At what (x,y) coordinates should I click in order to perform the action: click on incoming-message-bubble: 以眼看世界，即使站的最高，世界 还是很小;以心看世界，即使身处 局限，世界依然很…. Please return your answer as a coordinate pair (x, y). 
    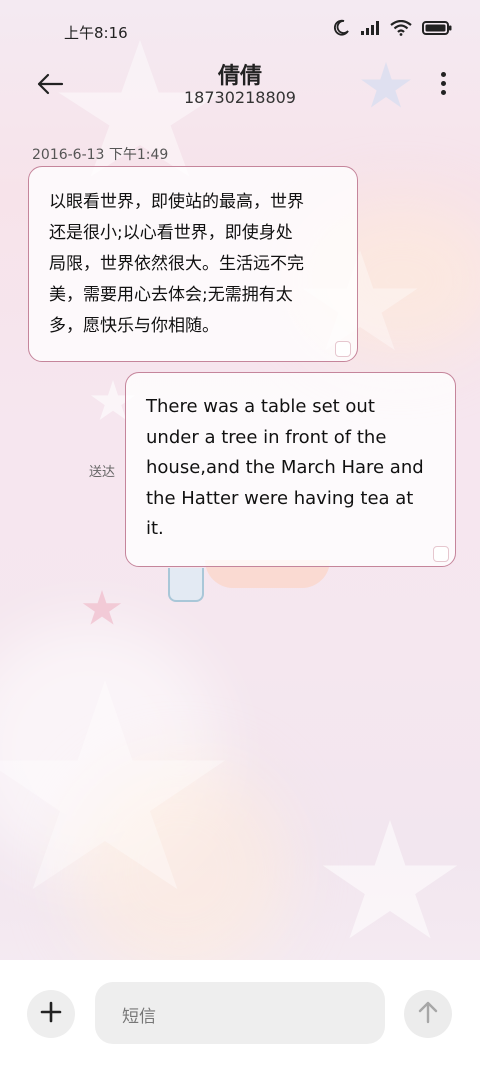
    Looking at the image, I should click on (193, 264).